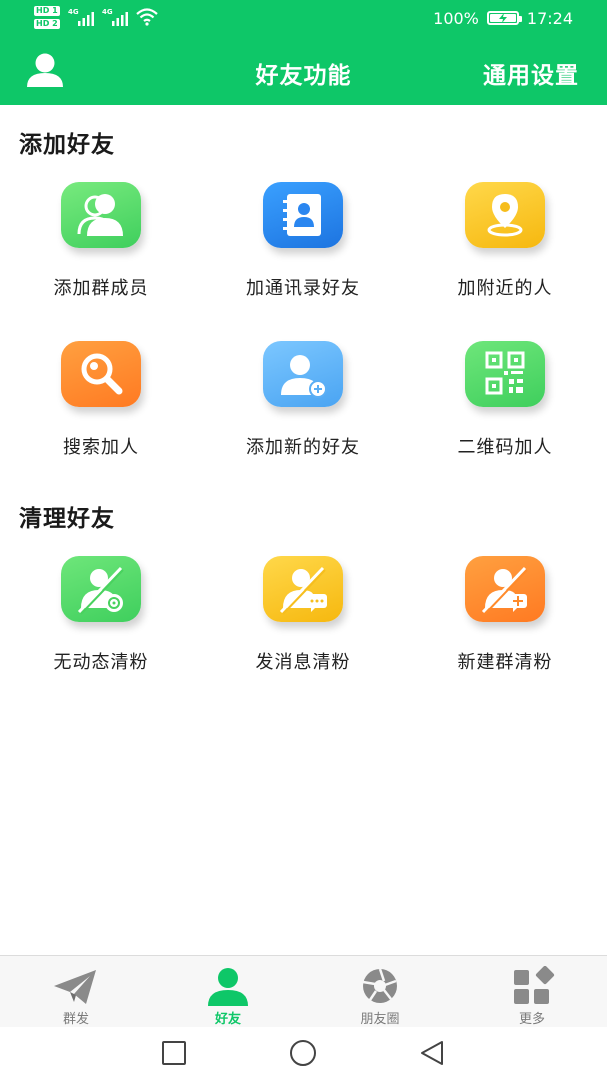 The height and width of the screenshot is (1080, 607). What do you see at coordinates (101, 215) in the screenshot?
I see `group-members-icon` at bounding box center [101, 215].